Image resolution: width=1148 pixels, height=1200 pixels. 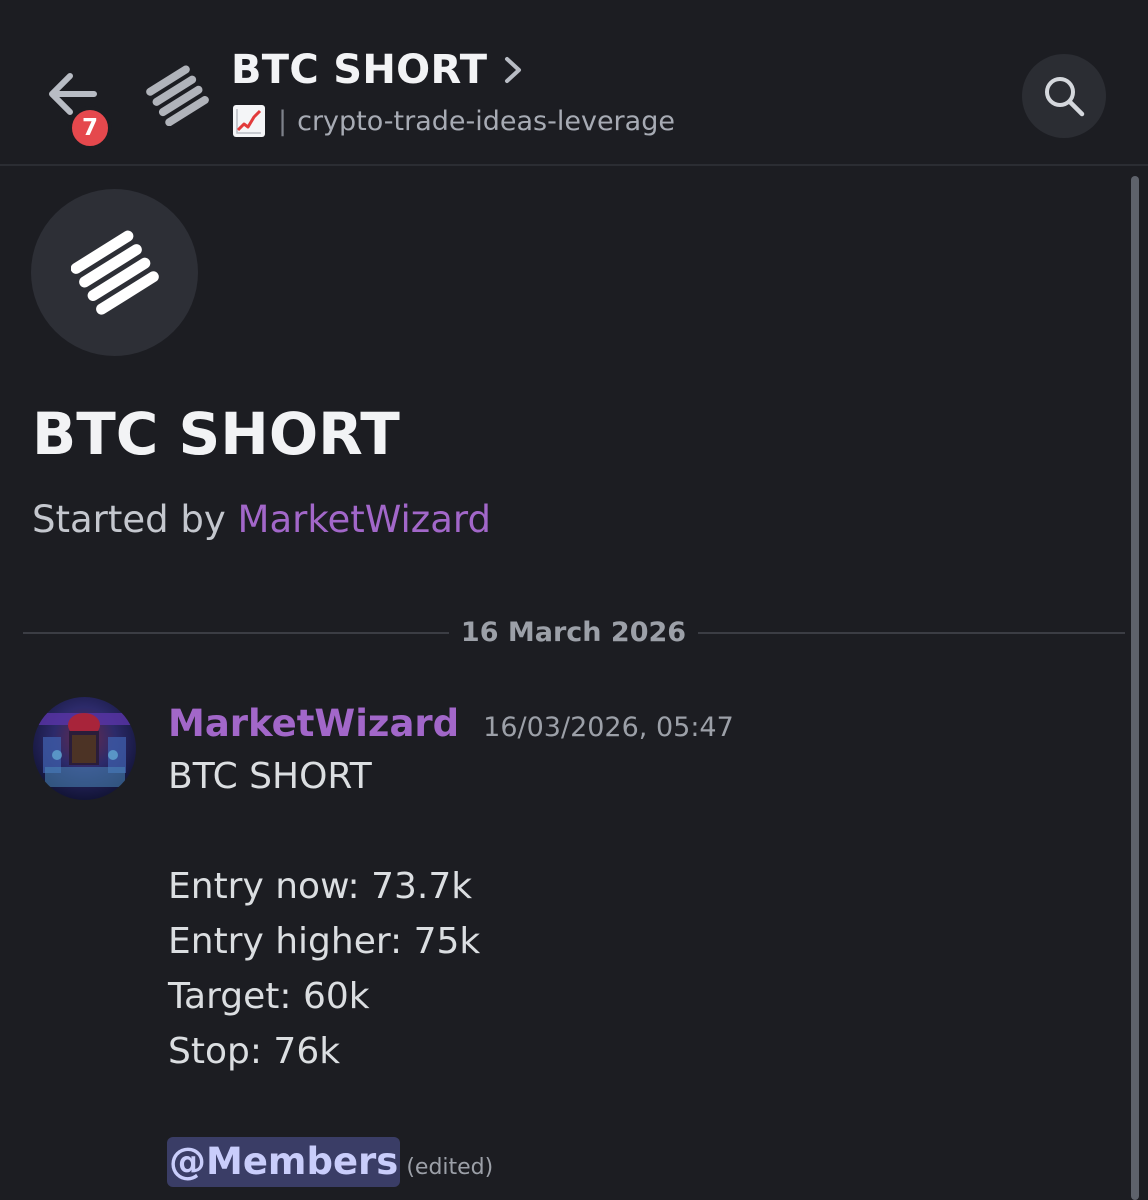 What do you see at coordinates (364, 519) in the screenshot?
I see `thread-author-link: MarketWizard` at bounding box center [364, 519].